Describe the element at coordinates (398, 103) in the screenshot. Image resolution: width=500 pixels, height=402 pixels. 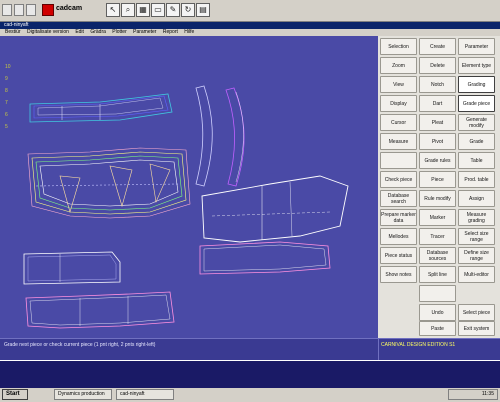
I see `display-button: Display` at that location.